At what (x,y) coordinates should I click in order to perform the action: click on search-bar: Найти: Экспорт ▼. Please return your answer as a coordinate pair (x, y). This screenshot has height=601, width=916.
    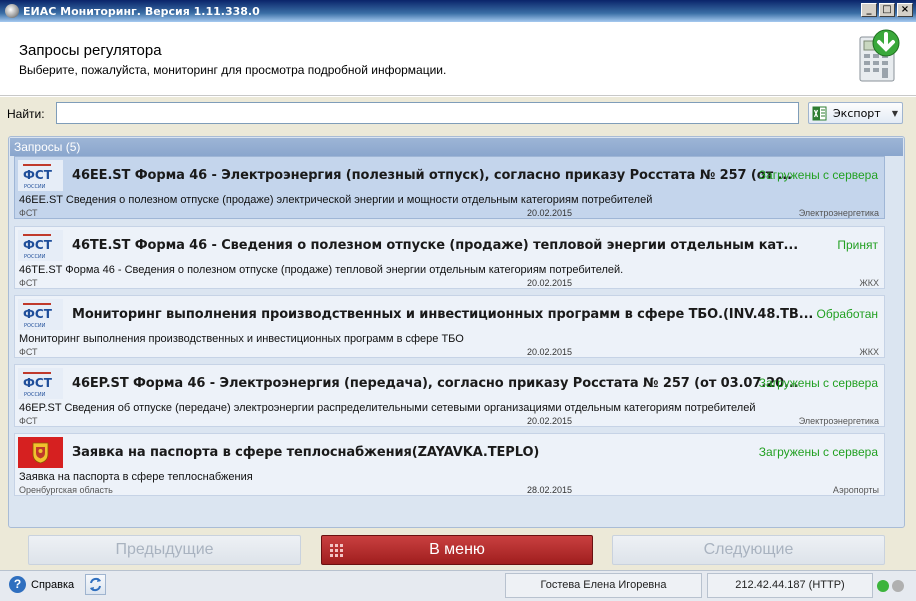
    Looking at the image, I should click on (458, 114).